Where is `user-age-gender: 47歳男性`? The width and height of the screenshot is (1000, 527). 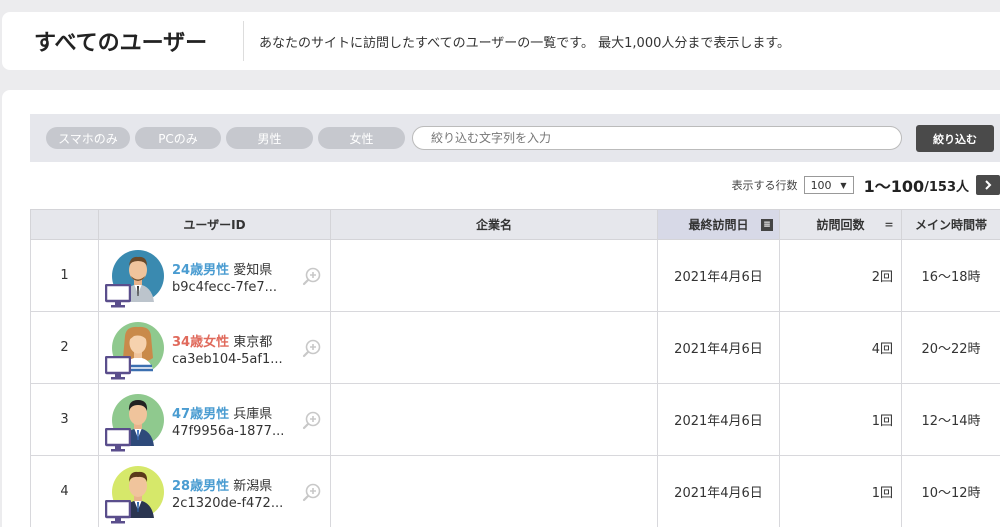 user-age-gender: 47歳男性 is located at coordinates (200, 414).